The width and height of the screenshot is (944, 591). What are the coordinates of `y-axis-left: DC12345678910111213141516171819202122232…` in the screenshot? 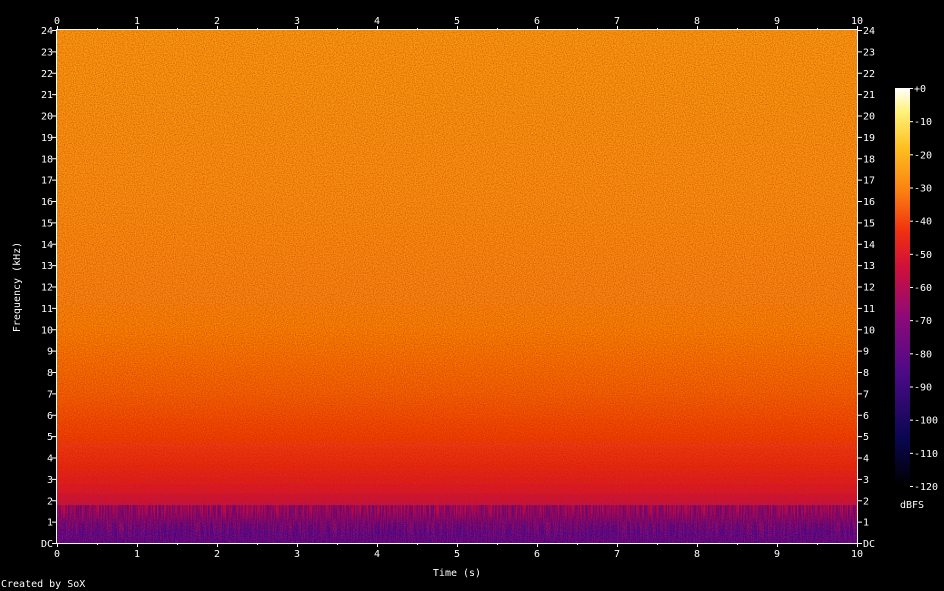 It's located at (49, 288).